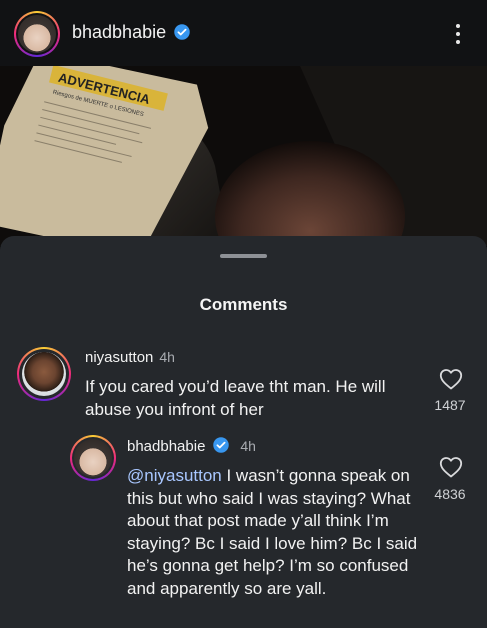 Image resolution: width=487 pixels, height=628 pixels. What do you see at coordinates (243, 33) in the screenshot?
I see `post-header: bhadbhabie` at bounding box center [243, 33].